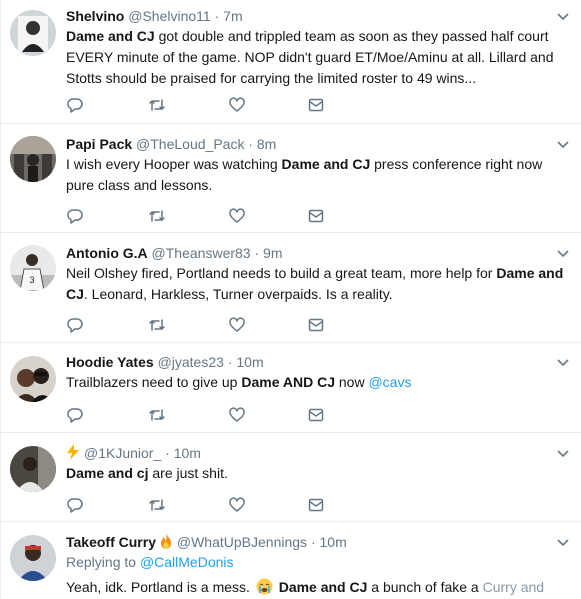 Image resolution: width=581 pixels, height=599 pixels. What do you see at coordinates (318, 362) in the screenshot?
I see `tweet-header: Hoodie Yates @jyates23 · 10m` at bounding box center [318, 362].